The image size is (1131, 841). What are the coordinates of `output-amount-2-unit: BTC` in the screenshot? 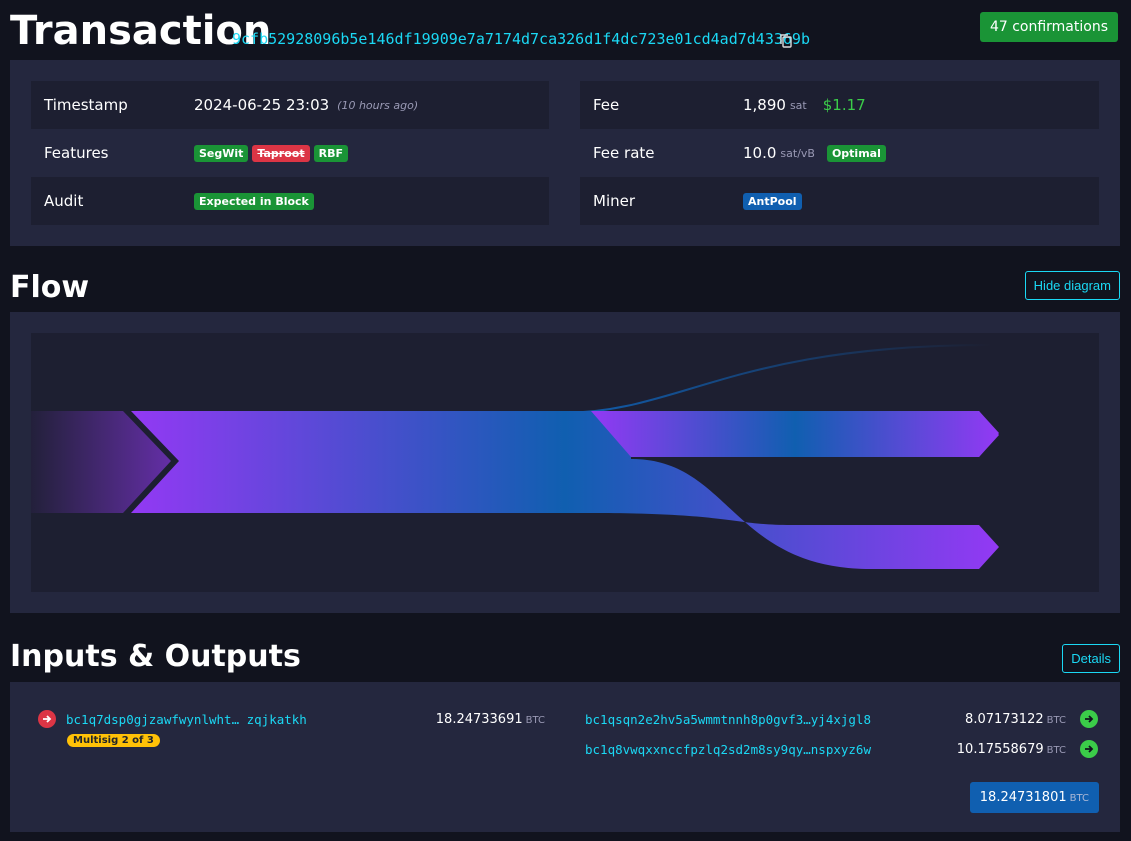 It's located at (1056, 750).